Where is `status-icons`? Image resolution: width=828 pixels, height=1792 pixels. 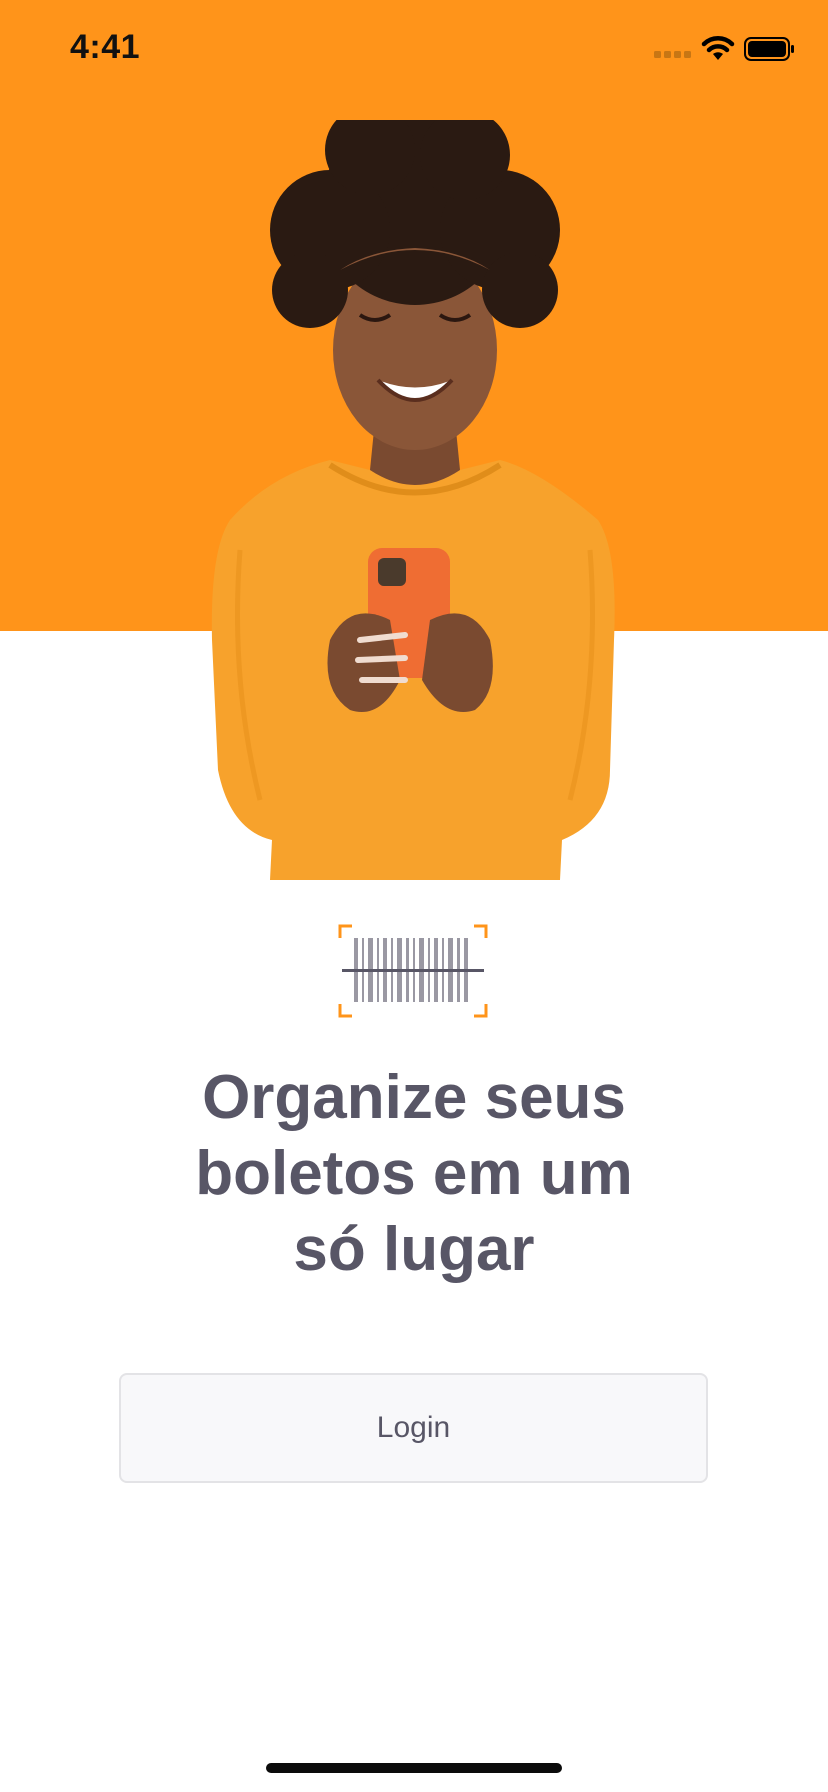 status-icons is located at coordinates (724, 49).